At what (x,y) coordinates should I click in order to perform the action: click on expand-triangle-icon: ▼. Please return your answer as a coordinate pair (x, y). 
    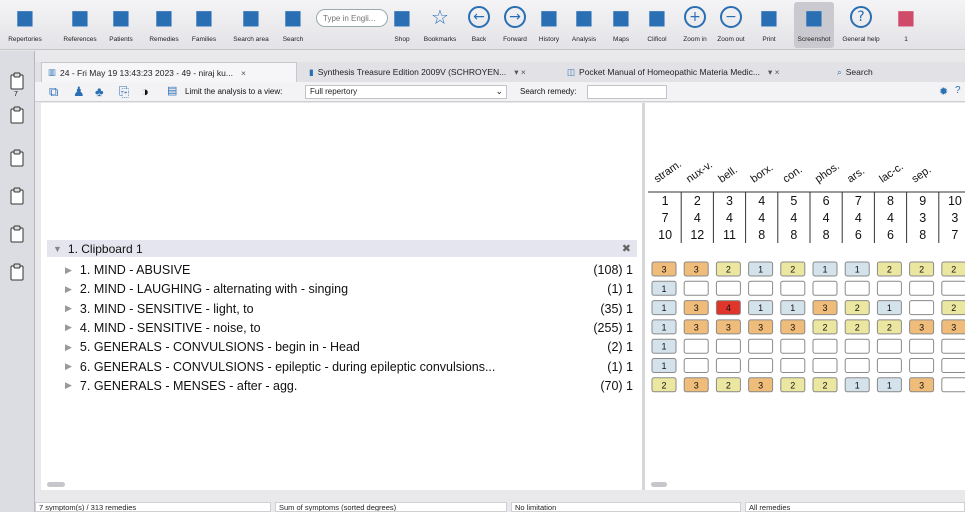
    Looking at the image, I should click on (57, 249).